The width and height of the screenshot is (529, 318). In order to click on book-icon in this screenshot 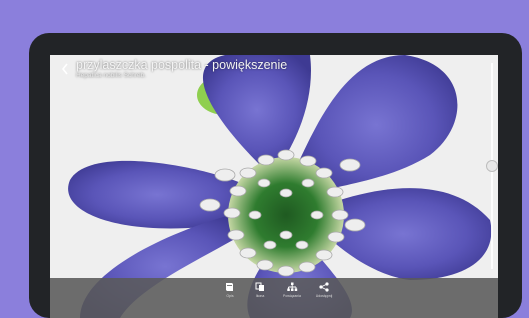, I will do `click(229, 287)`.